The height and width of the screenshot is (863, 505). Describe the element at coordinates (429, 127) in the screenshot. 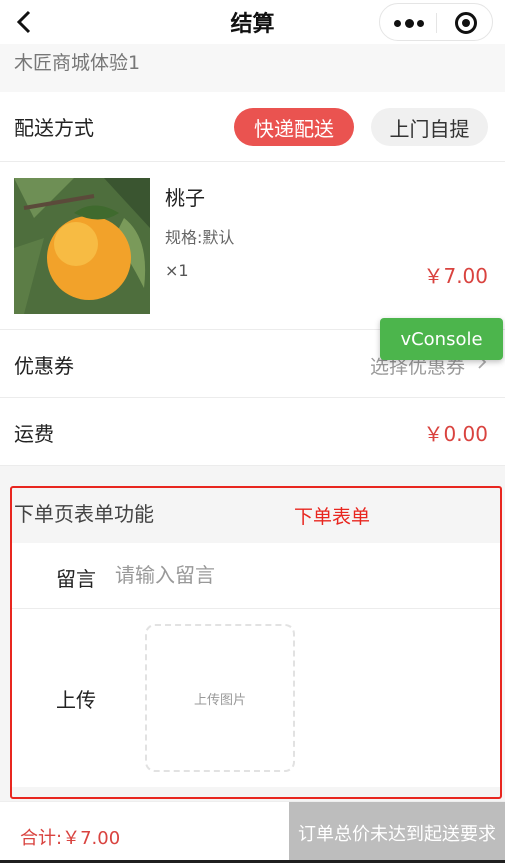

I see `delivery-option-pickup: 上门自提` at that location.